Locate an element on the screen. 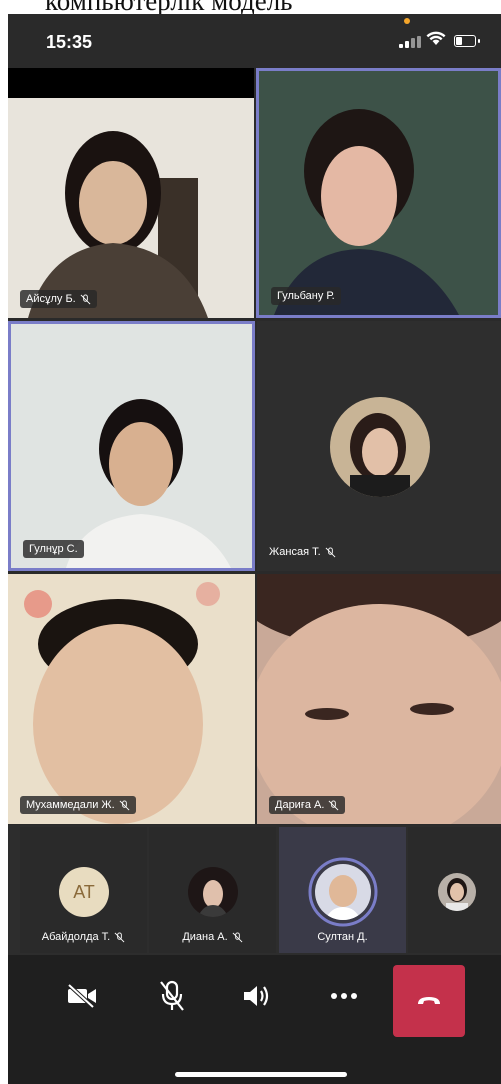 Image resolution: width=501 pixels, height=1084 pixels. tile-name: Гульбану Р. is located at coordinates (306, 296).